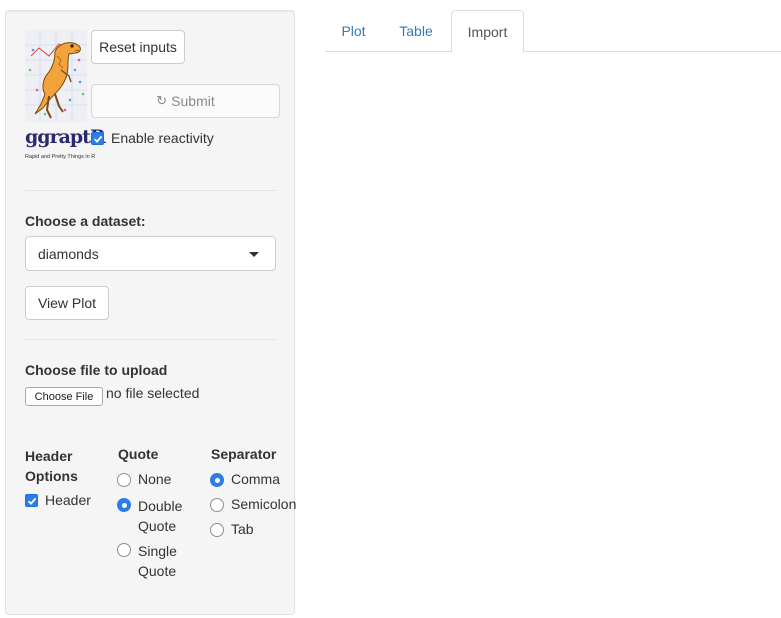  I want to click on quote-double-label: Double Quote, so click(160, 516).